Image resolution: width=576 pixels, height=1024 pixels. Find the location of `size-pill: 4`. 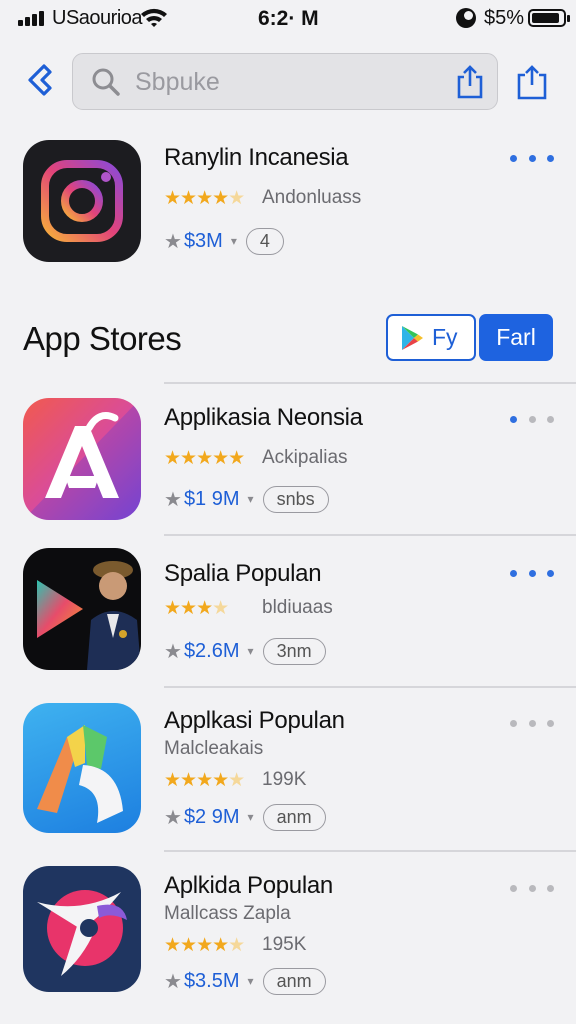

size-pill: 4 is located at coordinates (264, 241).